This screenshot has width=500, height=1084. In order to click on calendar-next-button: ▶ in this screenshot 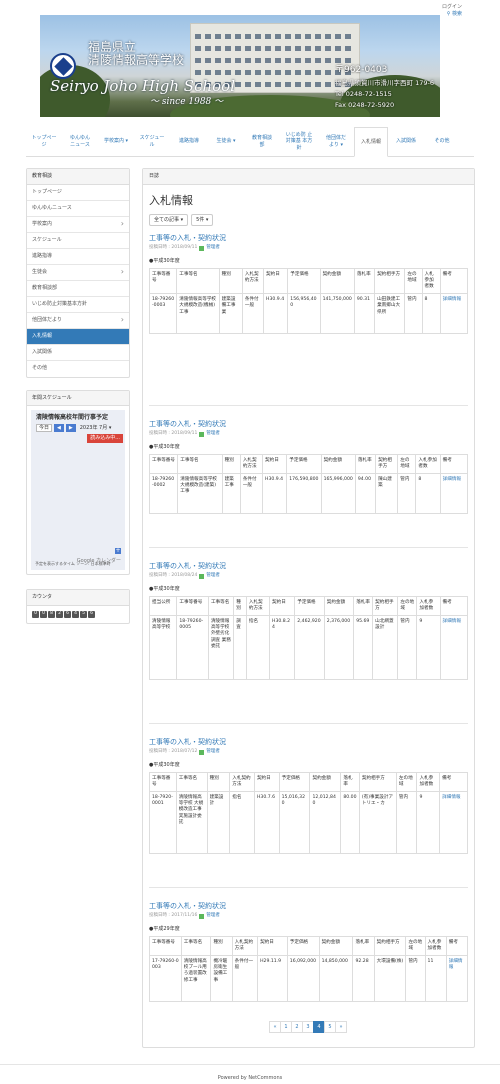, I will do `click(70, 428)`.